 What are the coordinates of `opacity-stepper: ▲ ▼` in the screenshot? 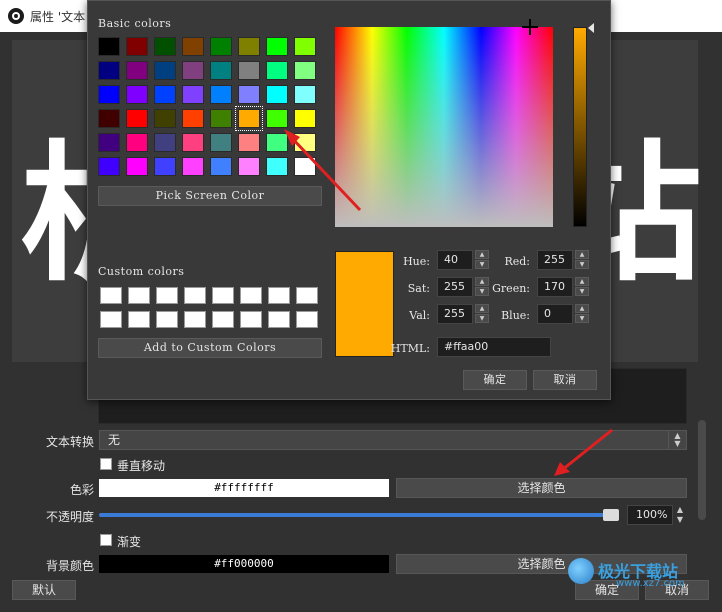 It's located at (680, 515).